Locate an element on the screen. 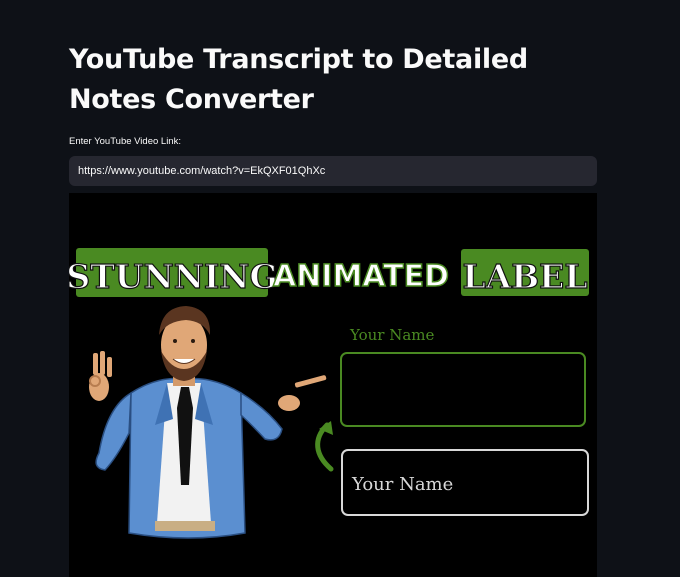 Image resolution: width=680 pixels, height=577 pixels. active-field-box is located at coordinates (463, 389).